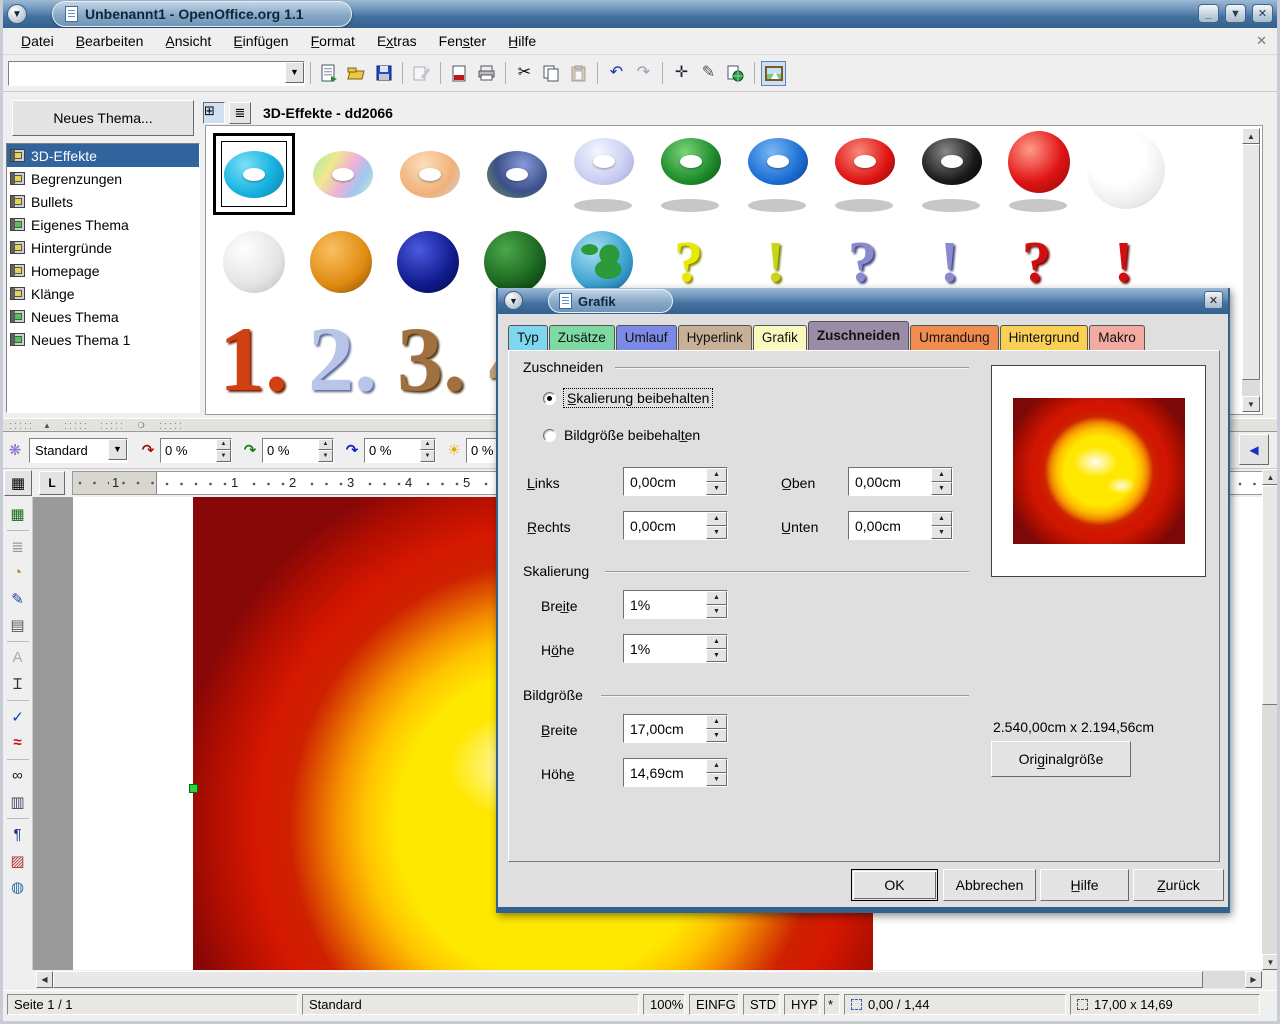  I want to click on window-menu-button: ▼, so click(17, 14).